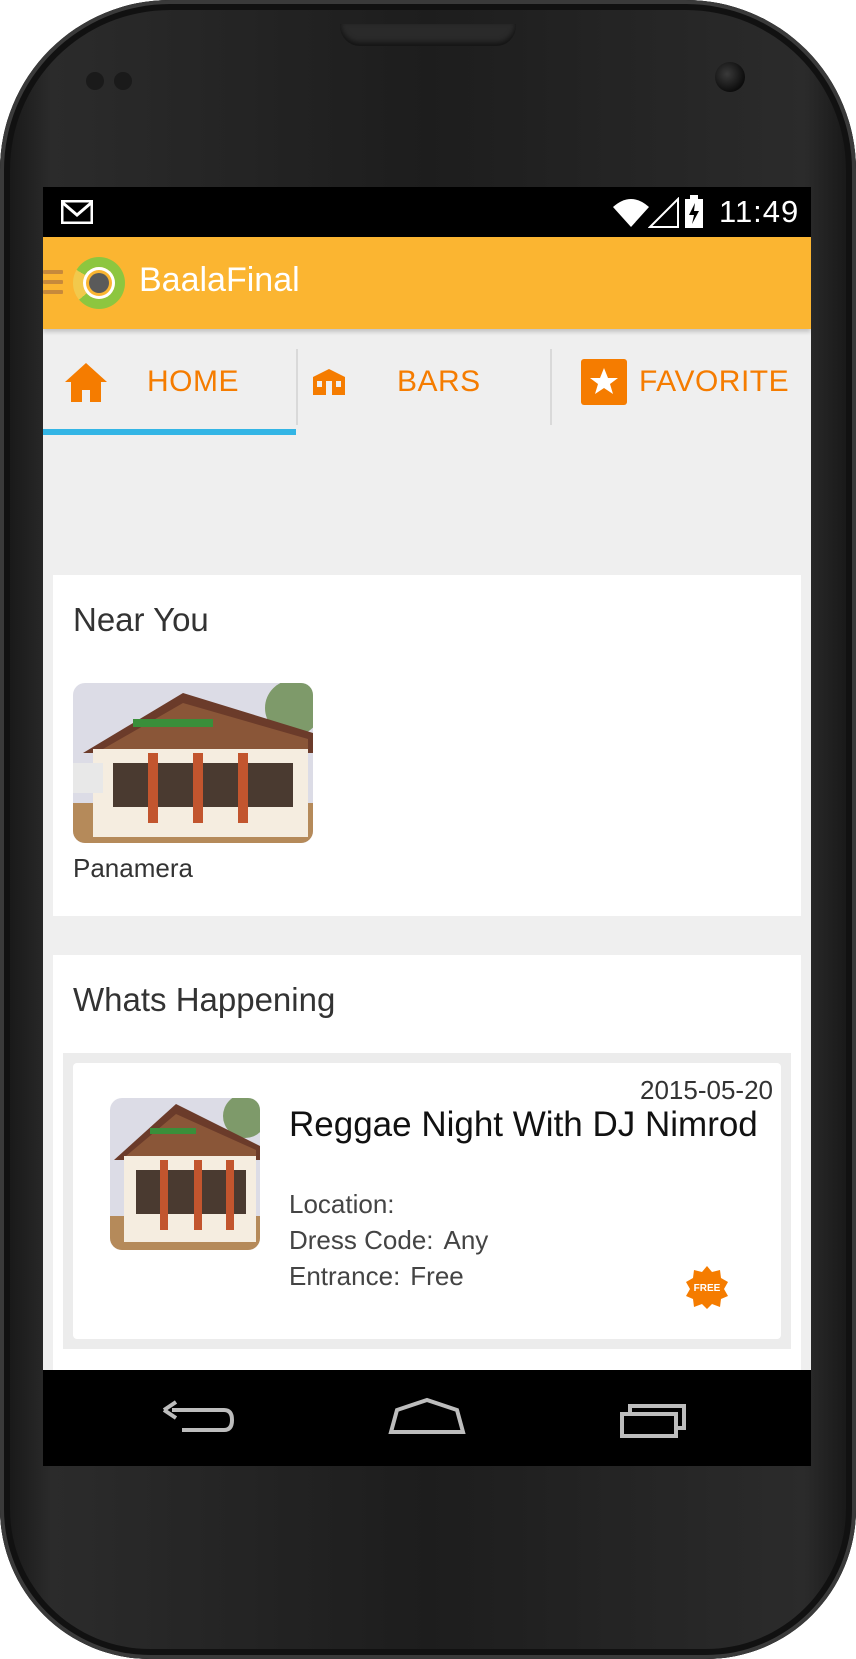 The image size is (856, 1659). What do you see at coordinates (604, 382) in the screenshot?
I see `star-icon` at bounding box center [604, 382].